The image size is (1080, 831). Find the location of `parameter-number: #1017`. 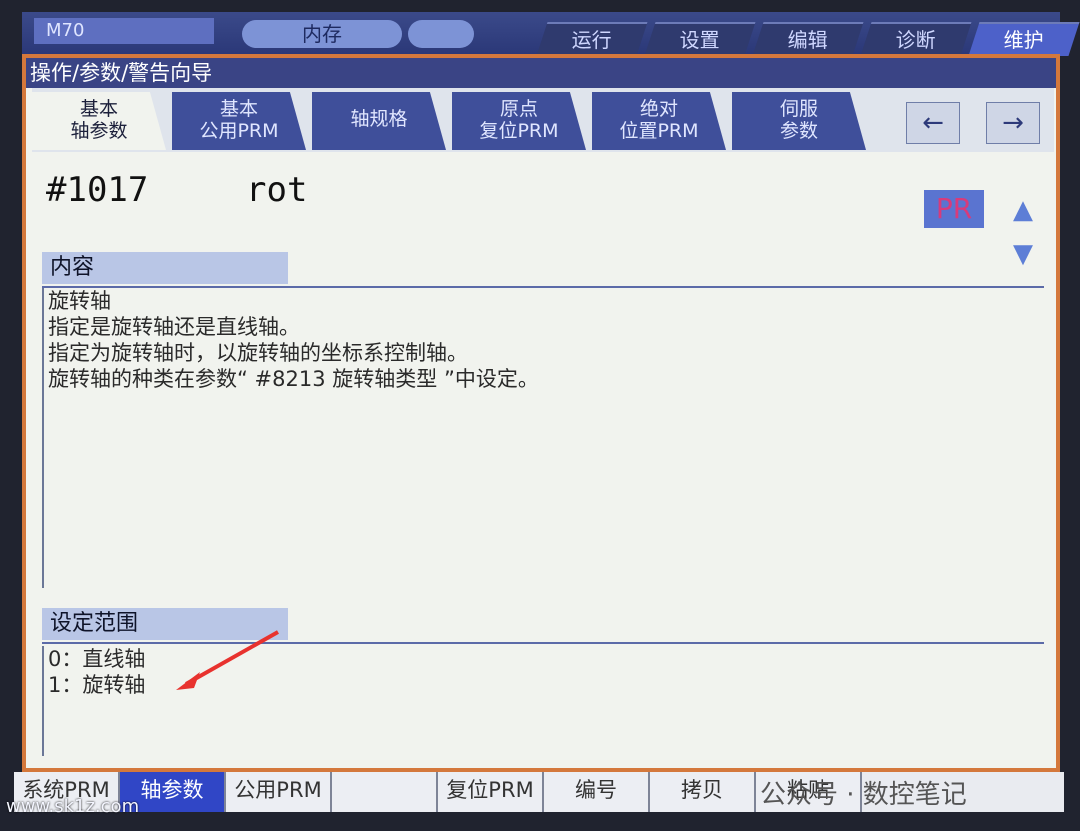

parameter-number: #1017 is located at coordinates (97, 190).